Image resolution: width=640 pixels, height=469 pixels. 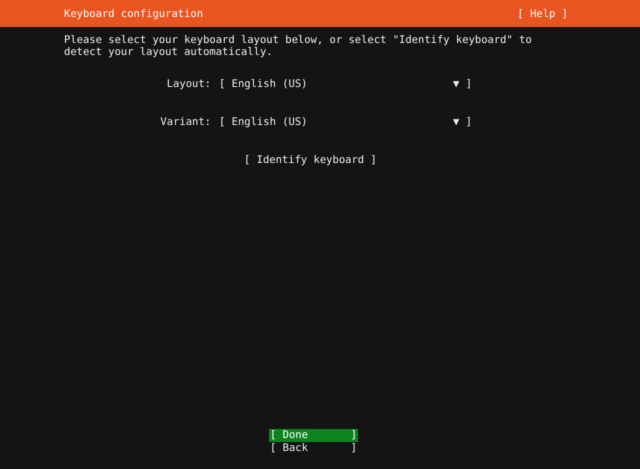 What do you see at coordinates (310, 160) in the screenshot?
I see `identify-keyboard-button: [ Identify keyboard ]` at bounding box center [310, 160].